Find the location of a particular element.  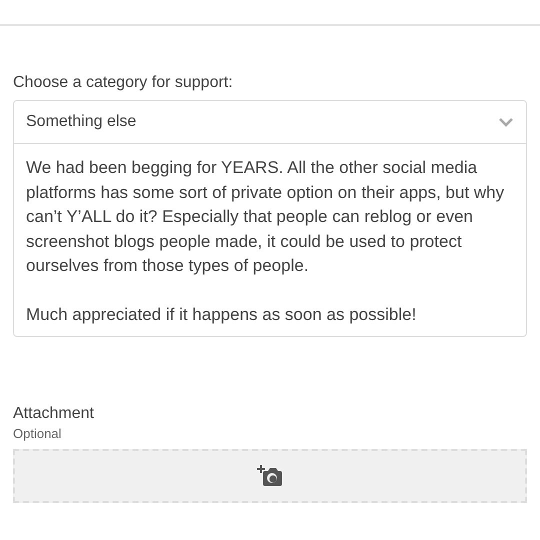

add-photo-icon is located at coordinates (270, 476).